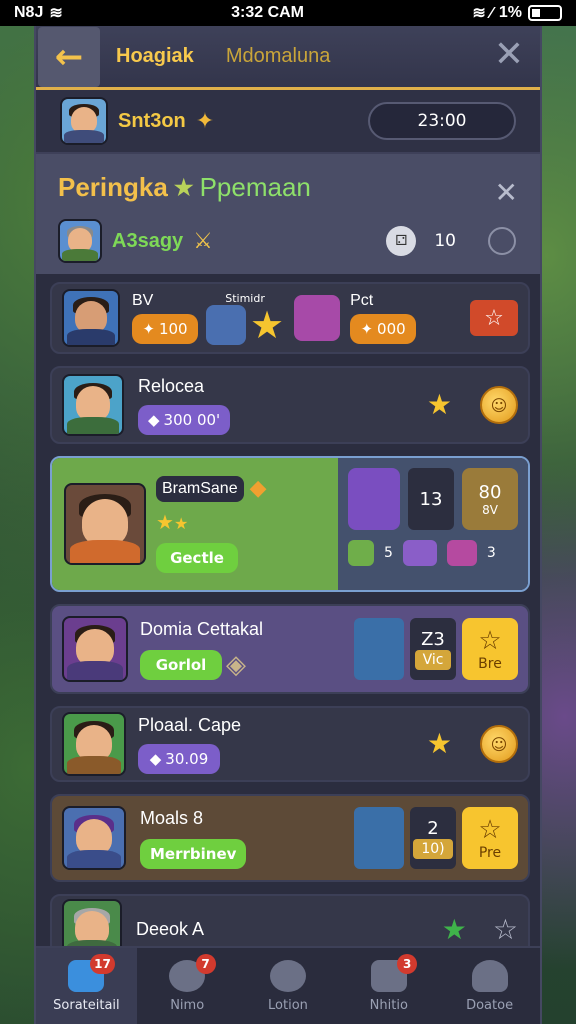 This screenshot has width=576, height=1024. I want to click on tab-secondary: Mdomaluna, so click(278, 56).